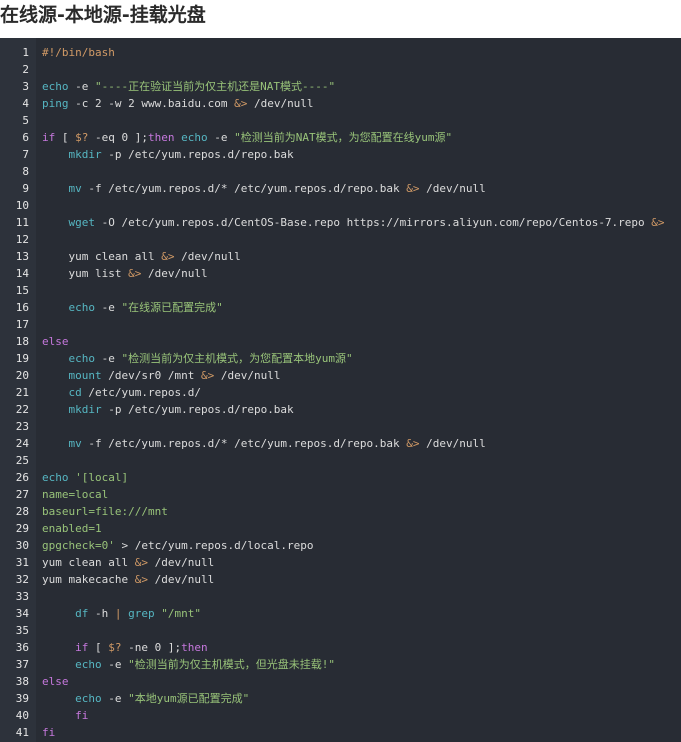 The image size is (681, 742). Describe the element at coordinates (22, 222) in the screenshot. I see `line-number: 11` at that location.